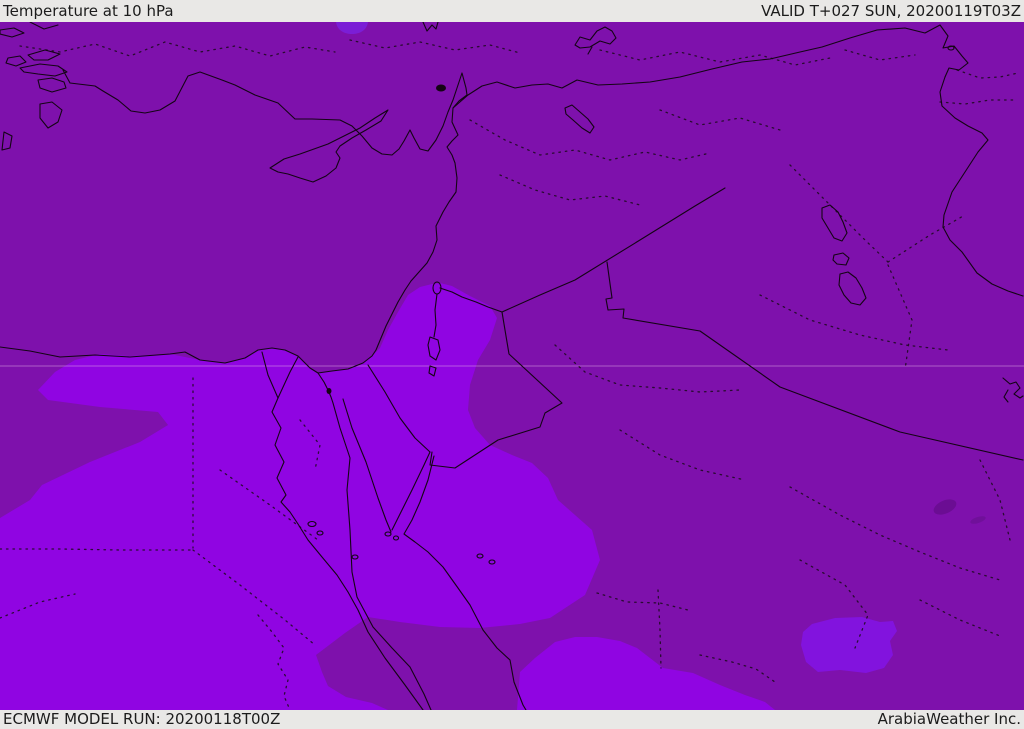  Describe the element at coordinates (441, 88) in the screenshot. I see `lagoon-turkey-coast` at that location.